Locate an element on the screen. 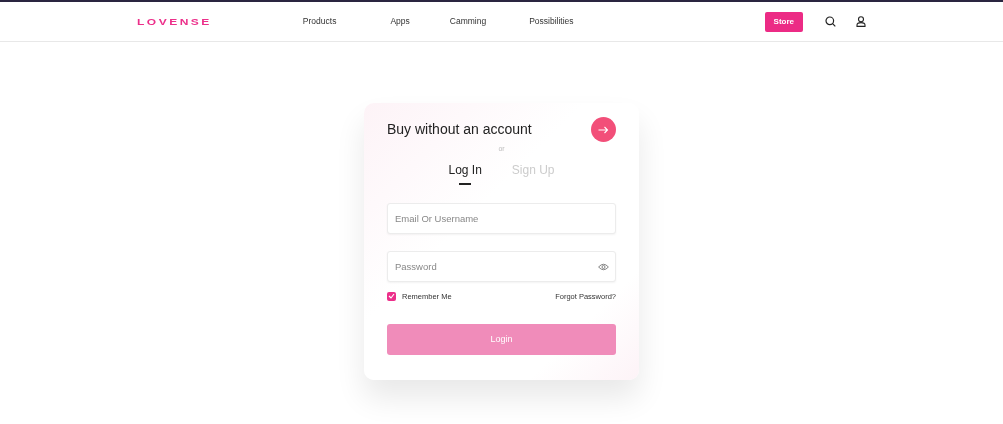 The height and width of the screenshot is (424, 1003). username-field: Email Or Username is located at coordinates (501, 218).